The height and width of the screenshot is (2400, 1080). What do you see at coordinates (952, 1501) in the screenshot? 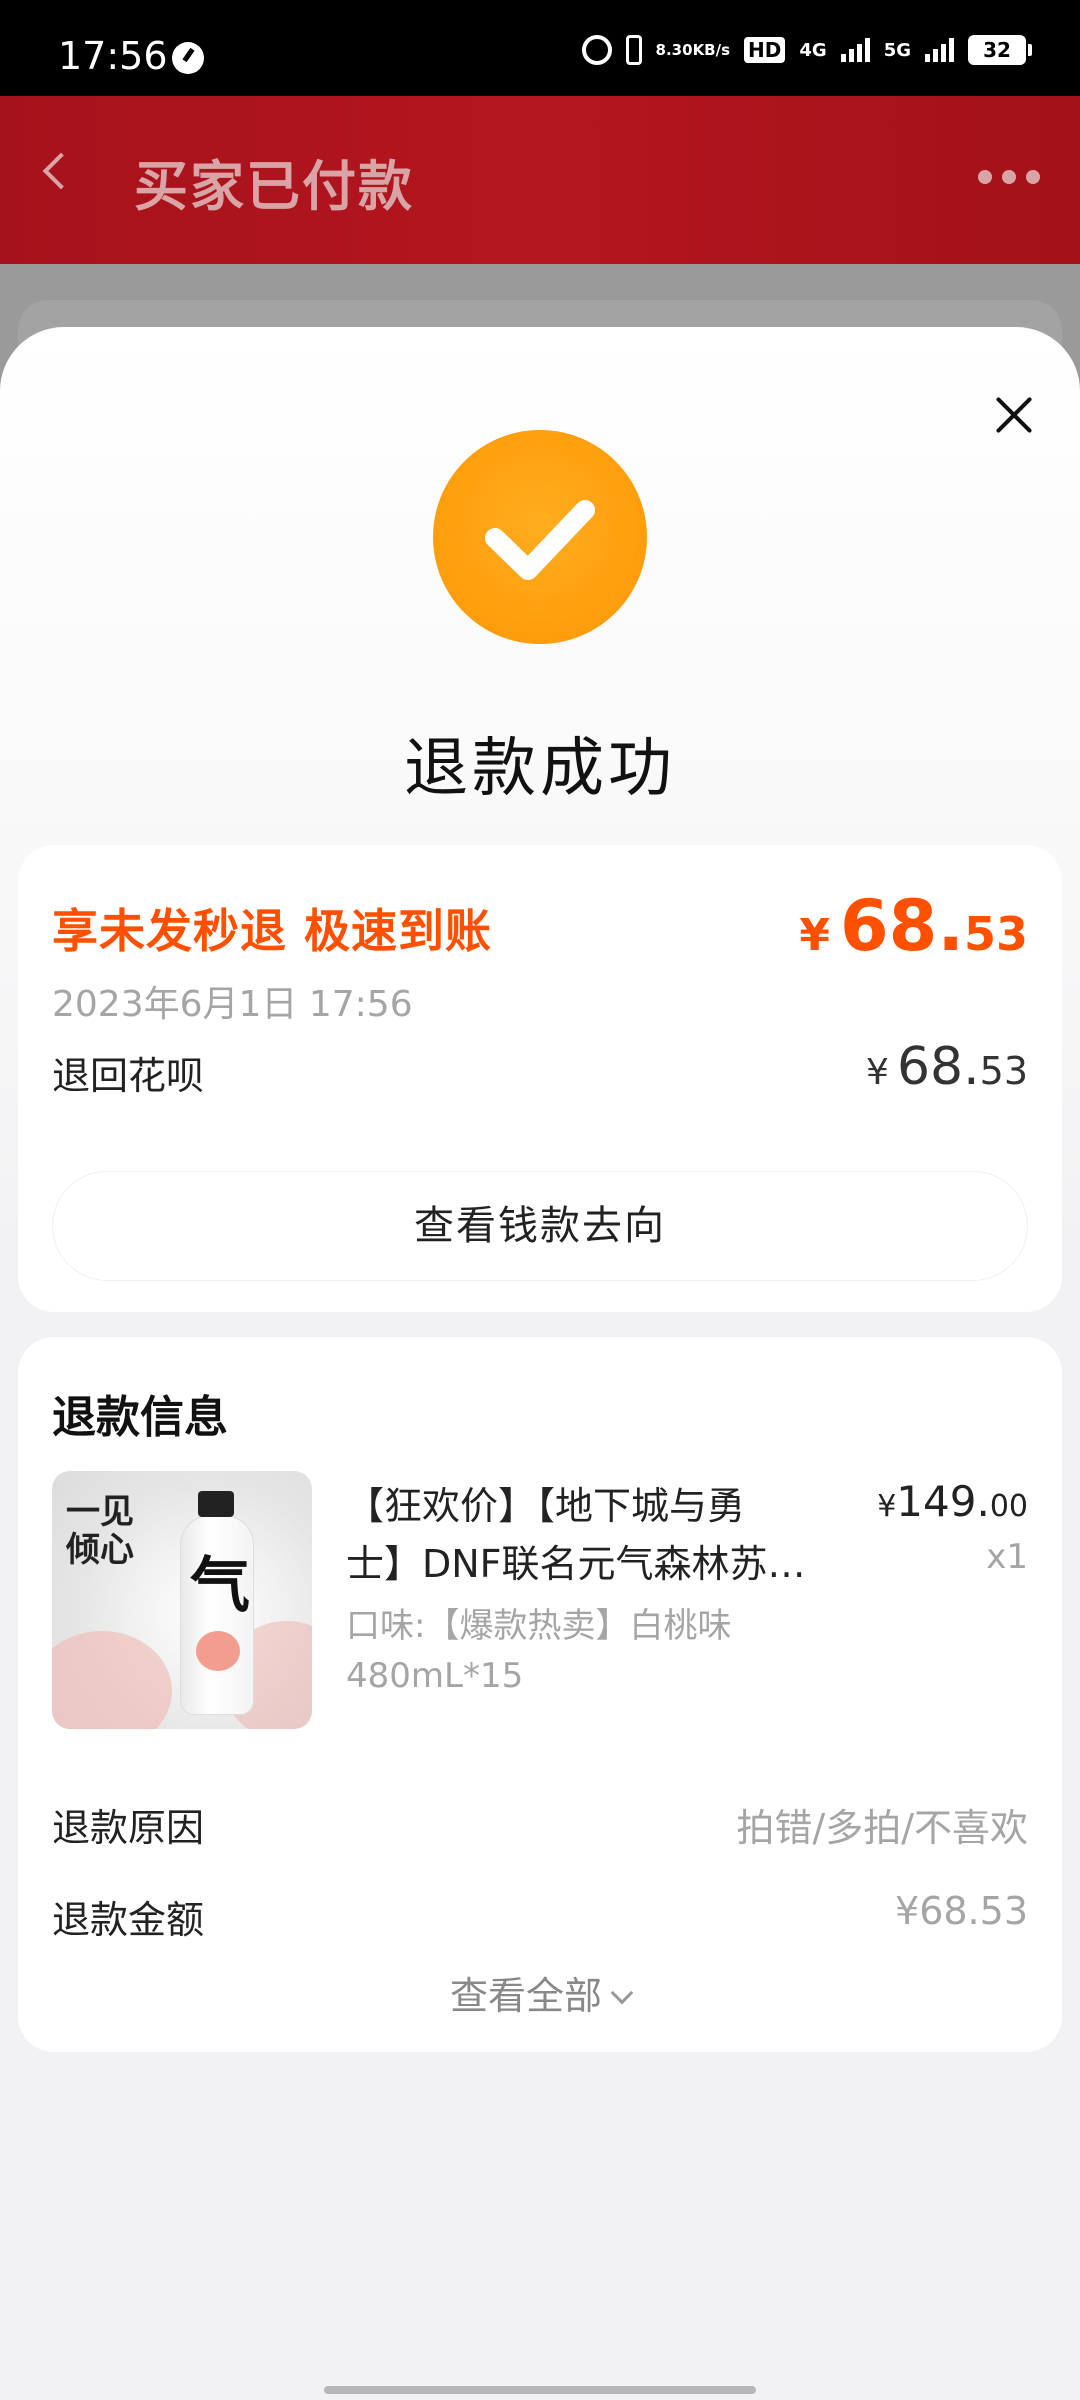
I see `product-price: ¥149.00` at bounding box center [952, 1501].